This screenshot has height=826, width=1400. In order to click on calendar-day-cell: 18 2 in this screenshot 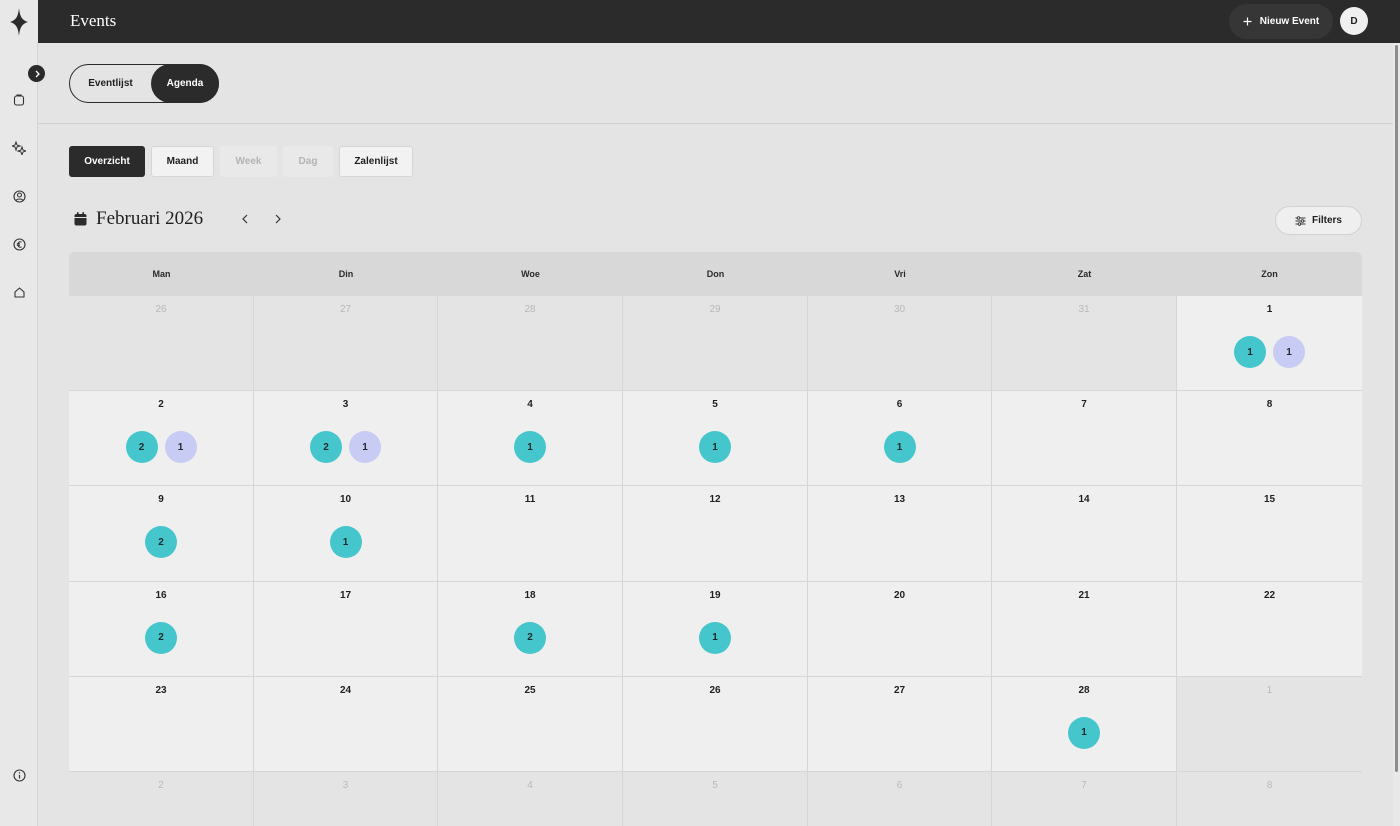, I will do `click(530, 629)`.